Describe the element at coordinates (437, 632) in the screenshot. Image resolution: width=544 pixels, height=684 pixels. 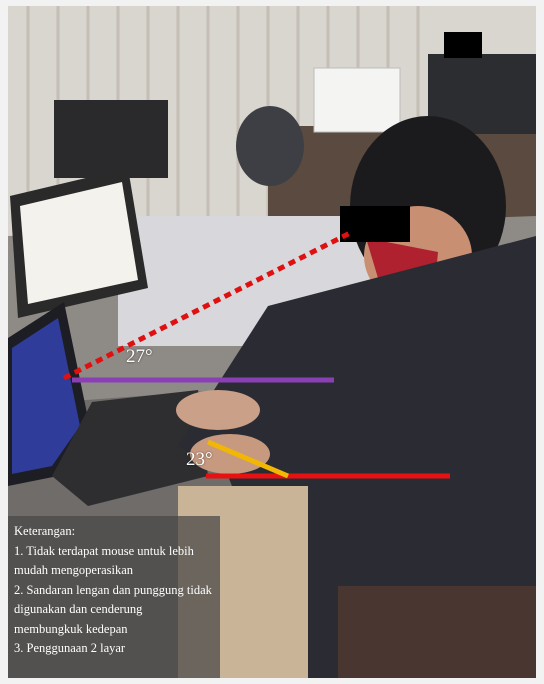
I see `floor-furniture` at that location.